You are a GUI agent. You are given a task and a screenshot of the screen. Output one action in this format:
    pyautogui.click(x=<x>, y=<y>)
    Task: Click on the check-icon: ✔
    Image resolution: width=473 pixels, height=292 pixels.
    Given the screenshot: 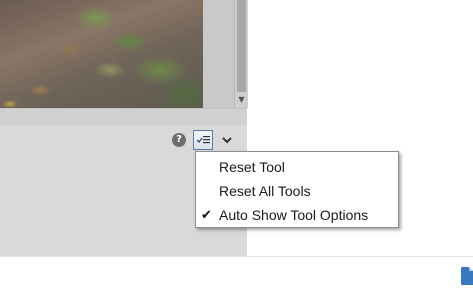 What is the action you would take?
    pyautogui.click(x=206, y=214)
    